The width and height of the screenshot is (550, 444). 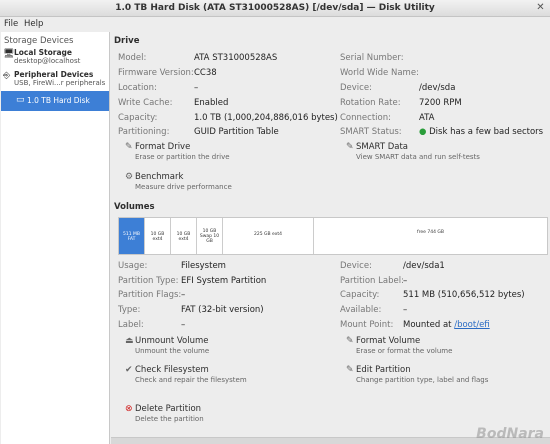 What do you see at coordinates (222, 310) in the screenshot?
I see `volume-value: FAT (32-bit version)` at bounding box center [222, 310].